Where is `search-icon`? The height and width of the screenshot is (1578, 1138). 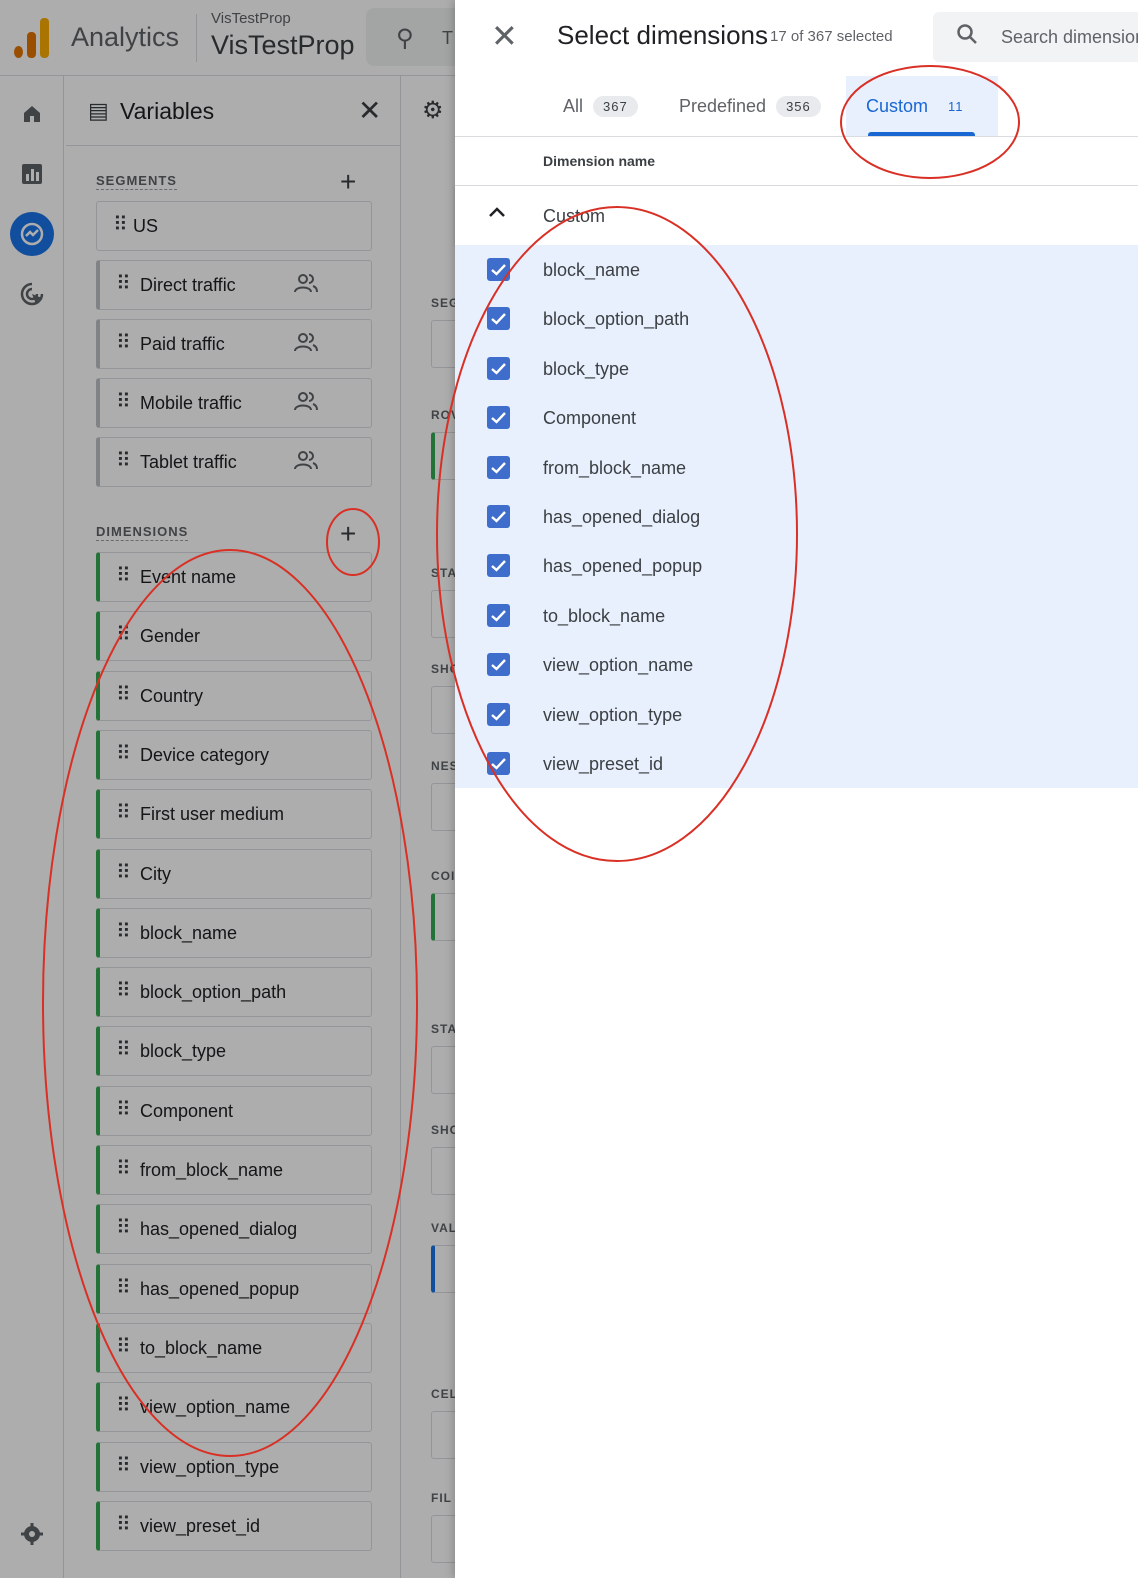 search-icon is located at coordinates (967, 37).